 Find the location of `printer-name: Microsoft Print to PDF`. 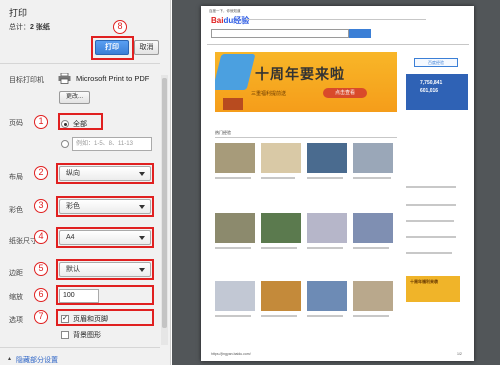

printer-name: Microsoft Print to PDF is located at coordinates (113, 78).